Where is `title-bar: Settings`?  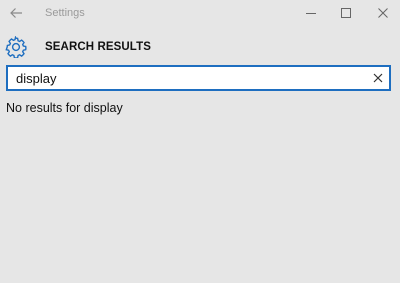 title-bar: Settings is located at coordinates (200, 13).